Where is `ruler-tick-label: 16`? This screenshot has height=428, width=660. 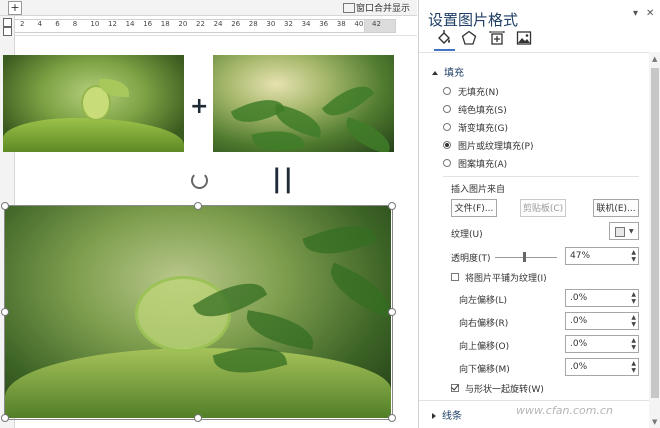
ruler-tick-label: 16 is located at coordinates (148, 24).